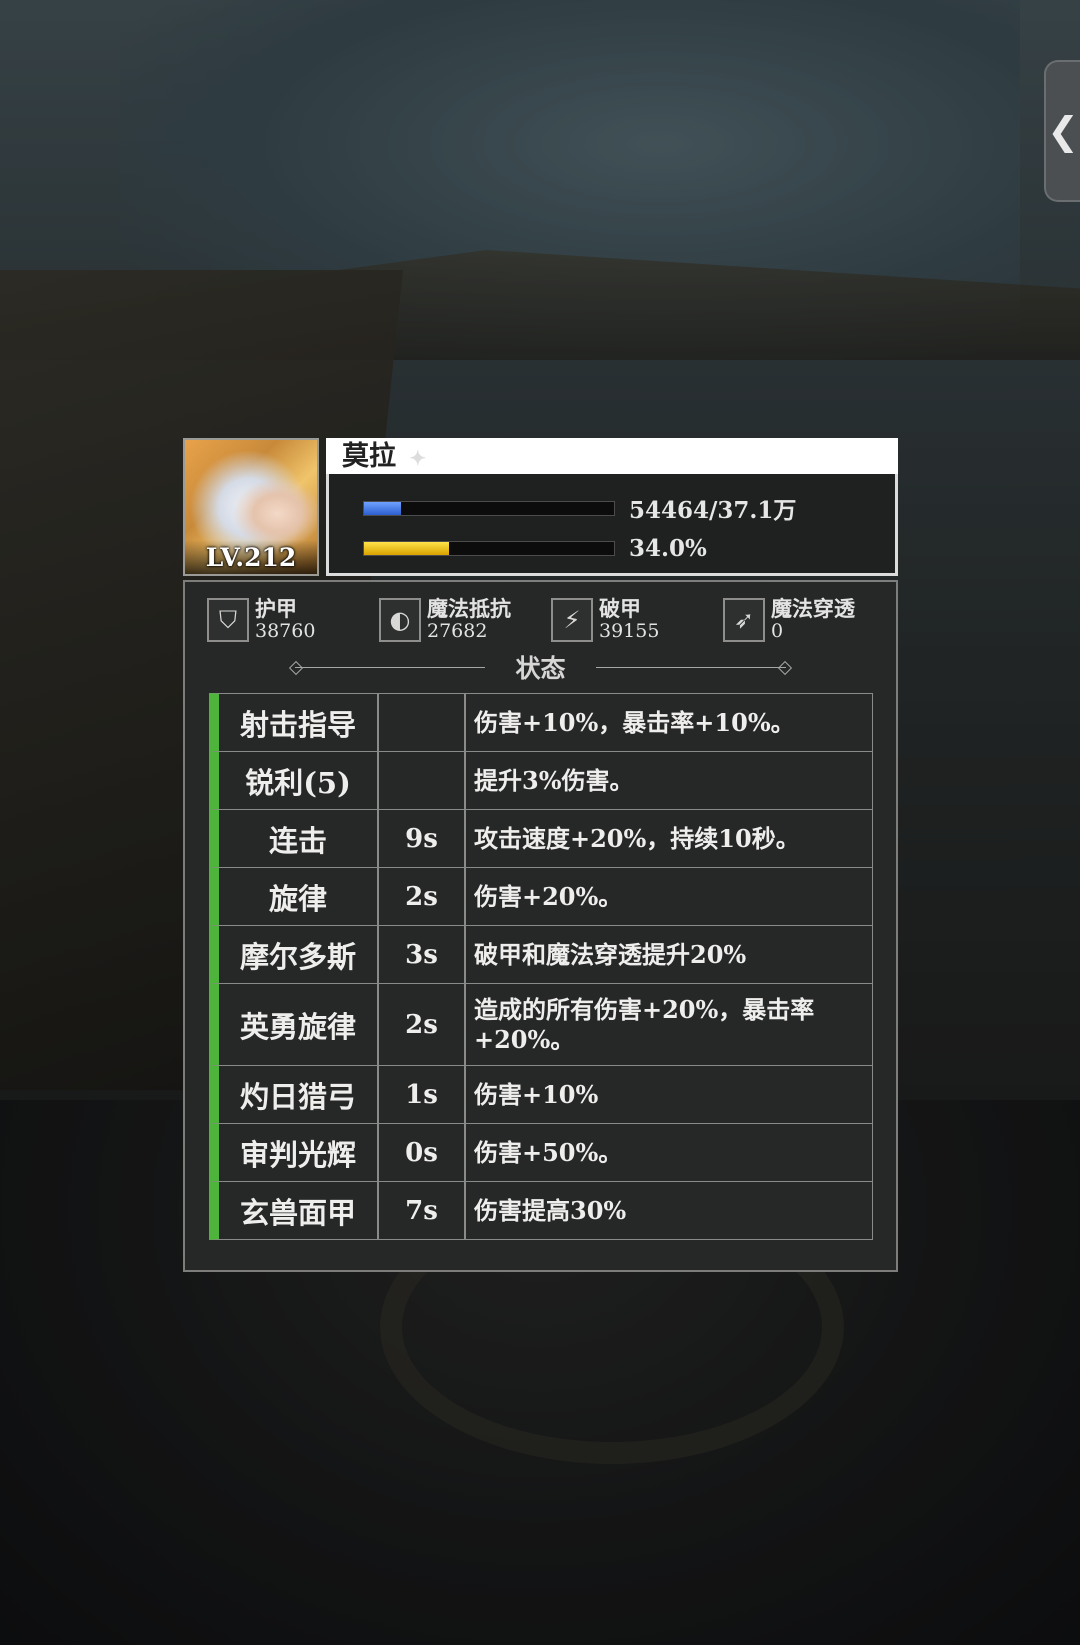  I want to click on status-name: 射击指导, so click(299, 722).